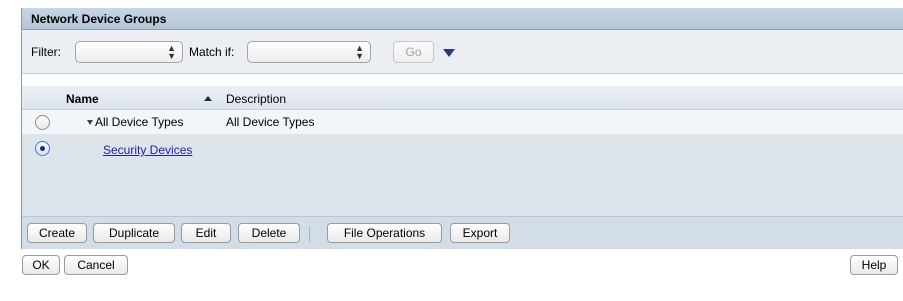 The image size is (903, 301). I want to click on export-button: Export, so click(480, 233).